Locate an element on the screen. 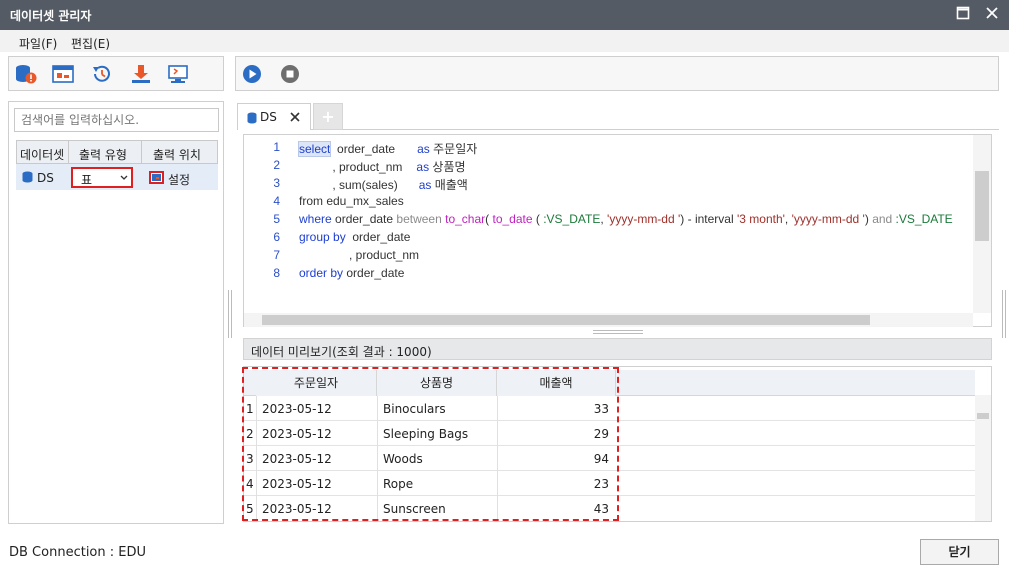 The height and width of the screenshot is (573, 1009). close-window-button is located at coordinates (992, 15).